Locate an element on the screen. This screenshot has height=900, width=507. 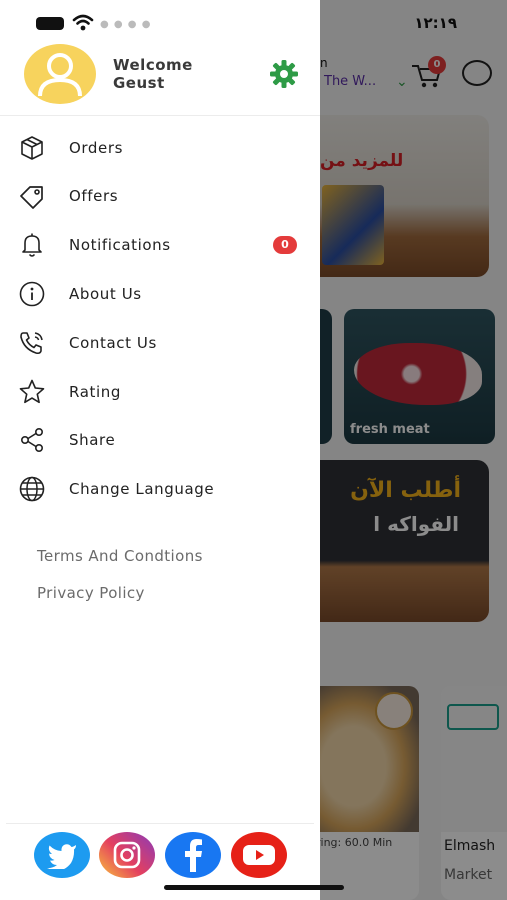
menu-item-change-language: Change Language is located at coordinates (160, 489).